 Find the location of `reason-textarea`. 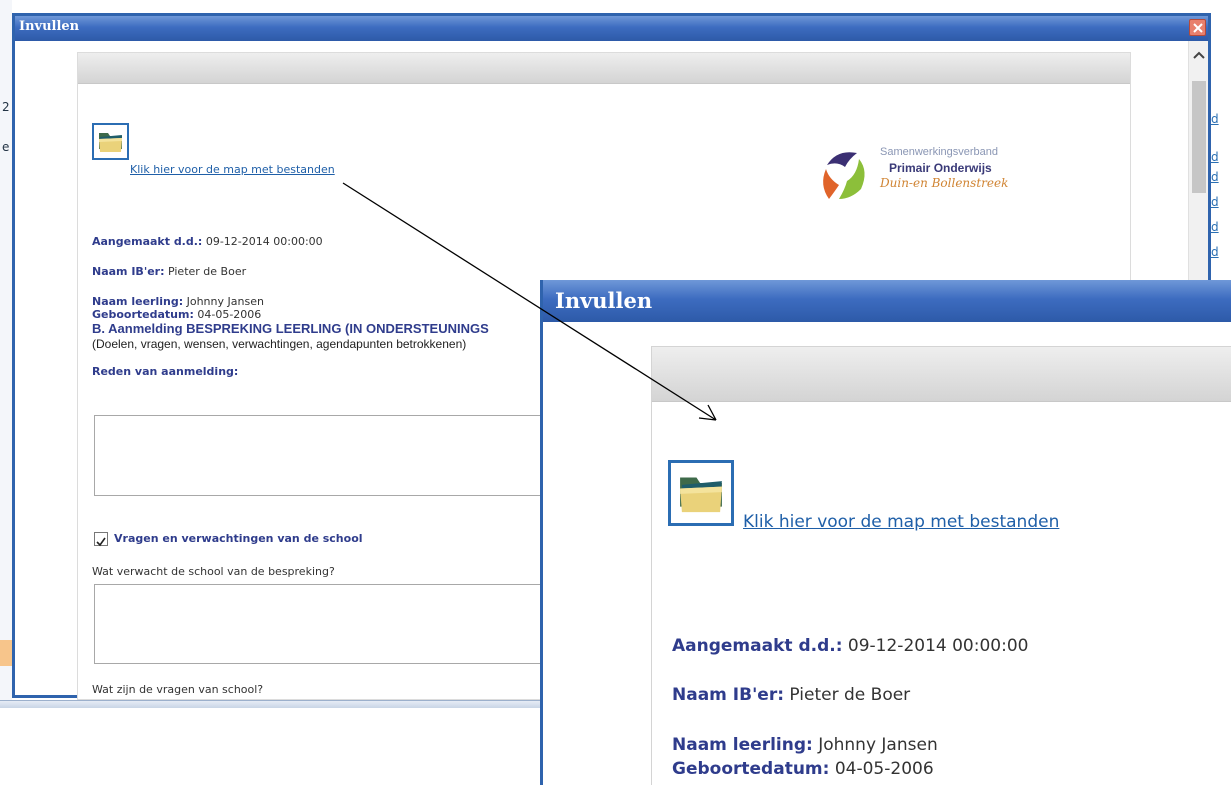

reason-textarea is located at coordinates (329, 455).